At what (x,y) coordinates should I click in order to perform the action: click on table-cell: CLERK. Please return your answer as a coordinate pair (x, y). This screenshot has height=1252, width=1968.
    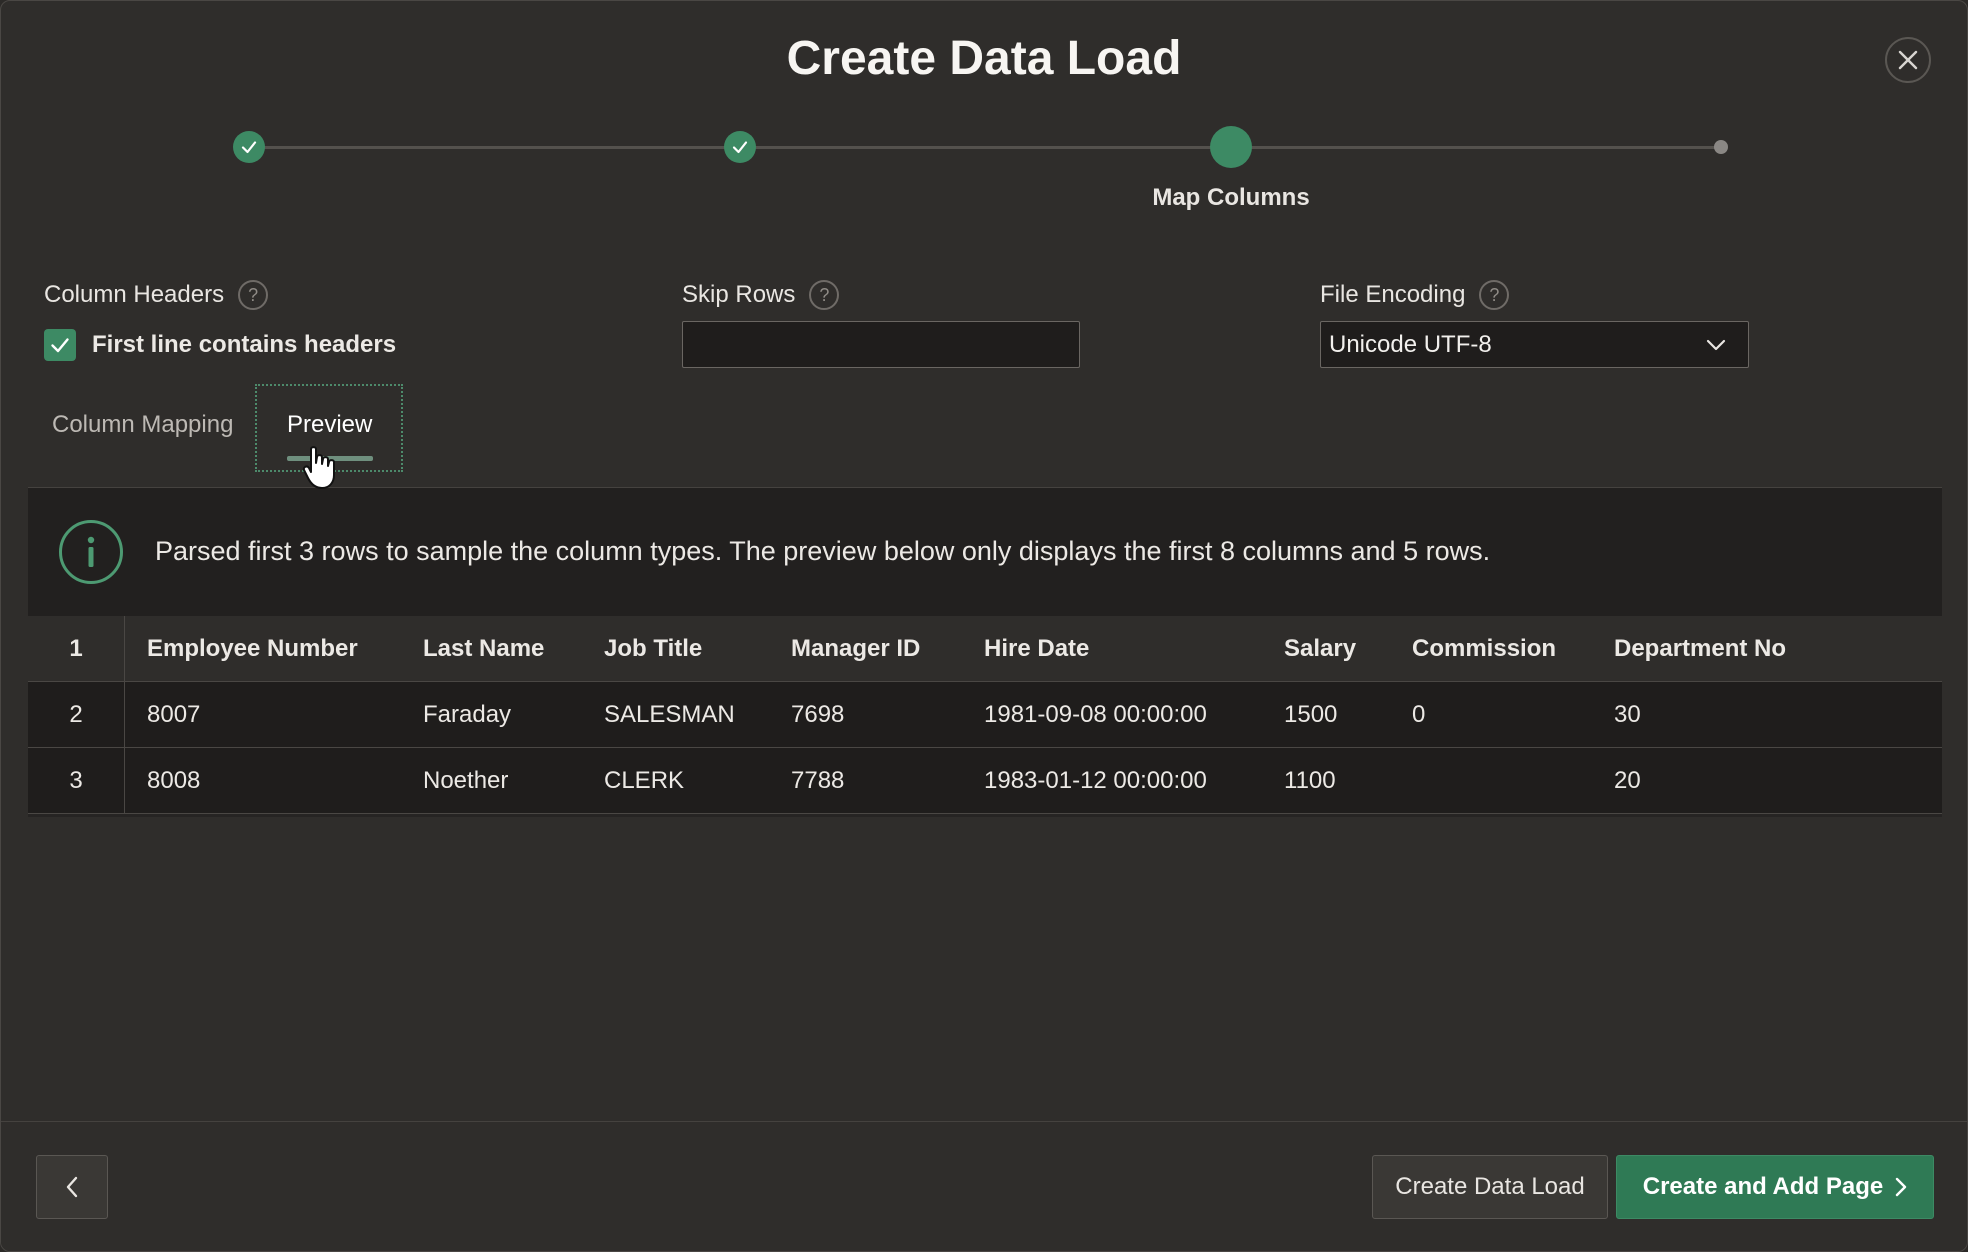
    Looking at the image, I should click on (697, 780).